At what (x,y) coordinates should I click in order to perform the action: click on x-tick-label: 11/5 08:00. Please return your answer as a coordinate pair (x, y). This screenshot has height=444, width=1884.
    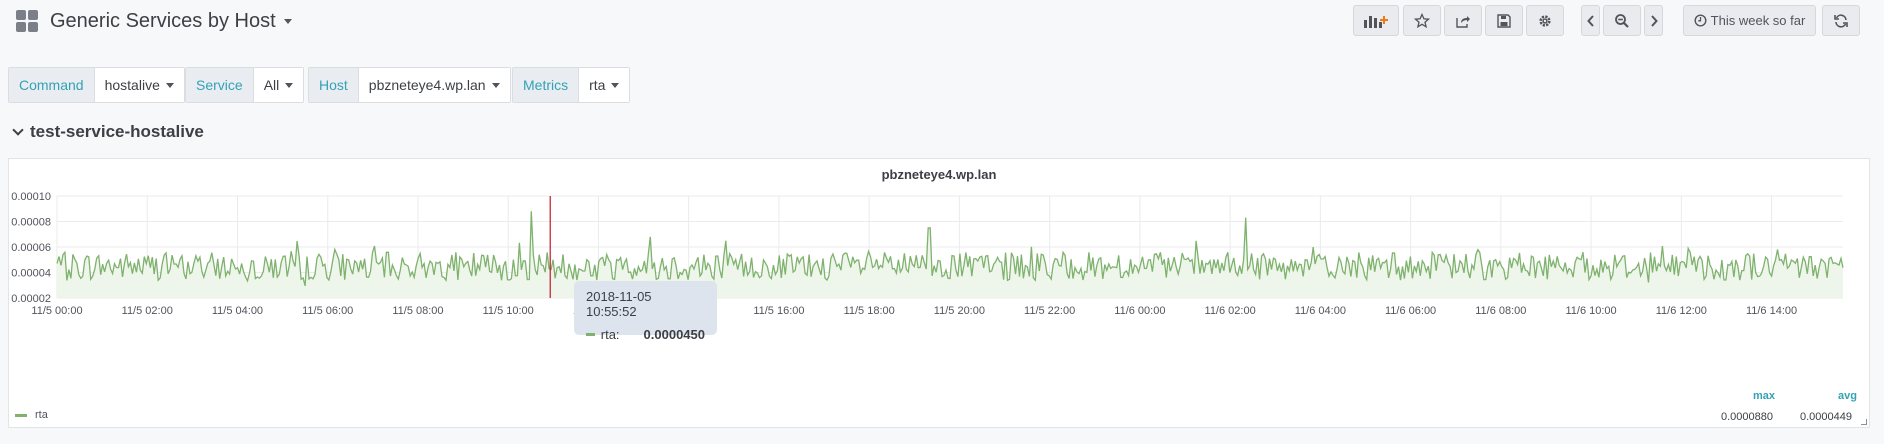
    Looking at the image, I should click on (417, 311).